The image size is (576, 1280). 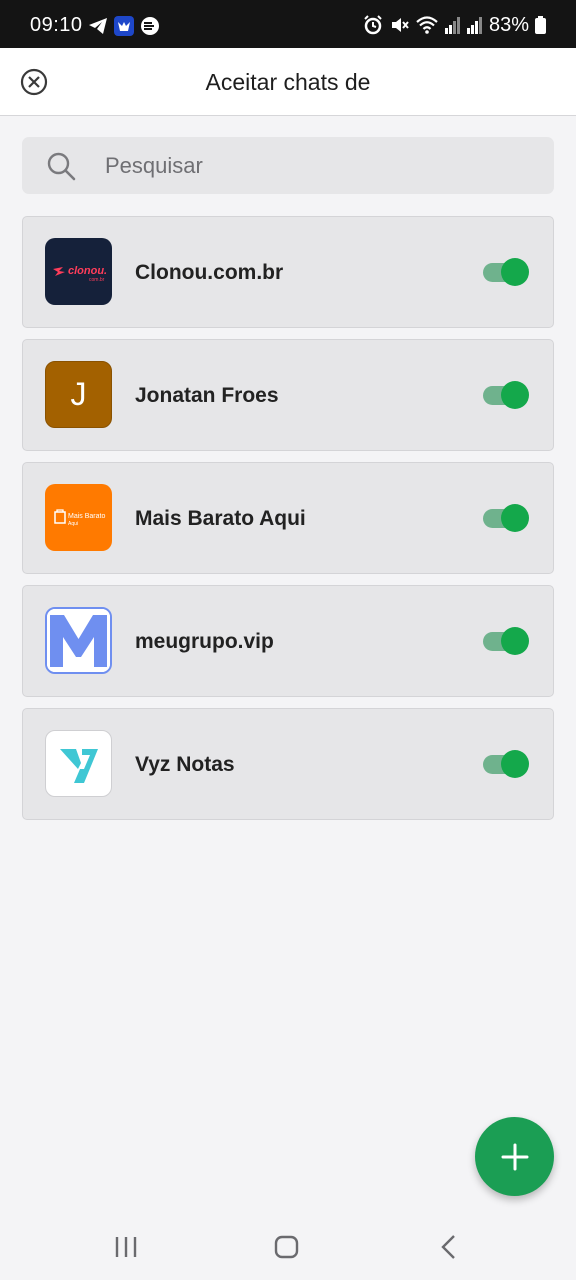 I want to click on clonou-logo-icon: clonou. com.br, so click(x=79, y=274).